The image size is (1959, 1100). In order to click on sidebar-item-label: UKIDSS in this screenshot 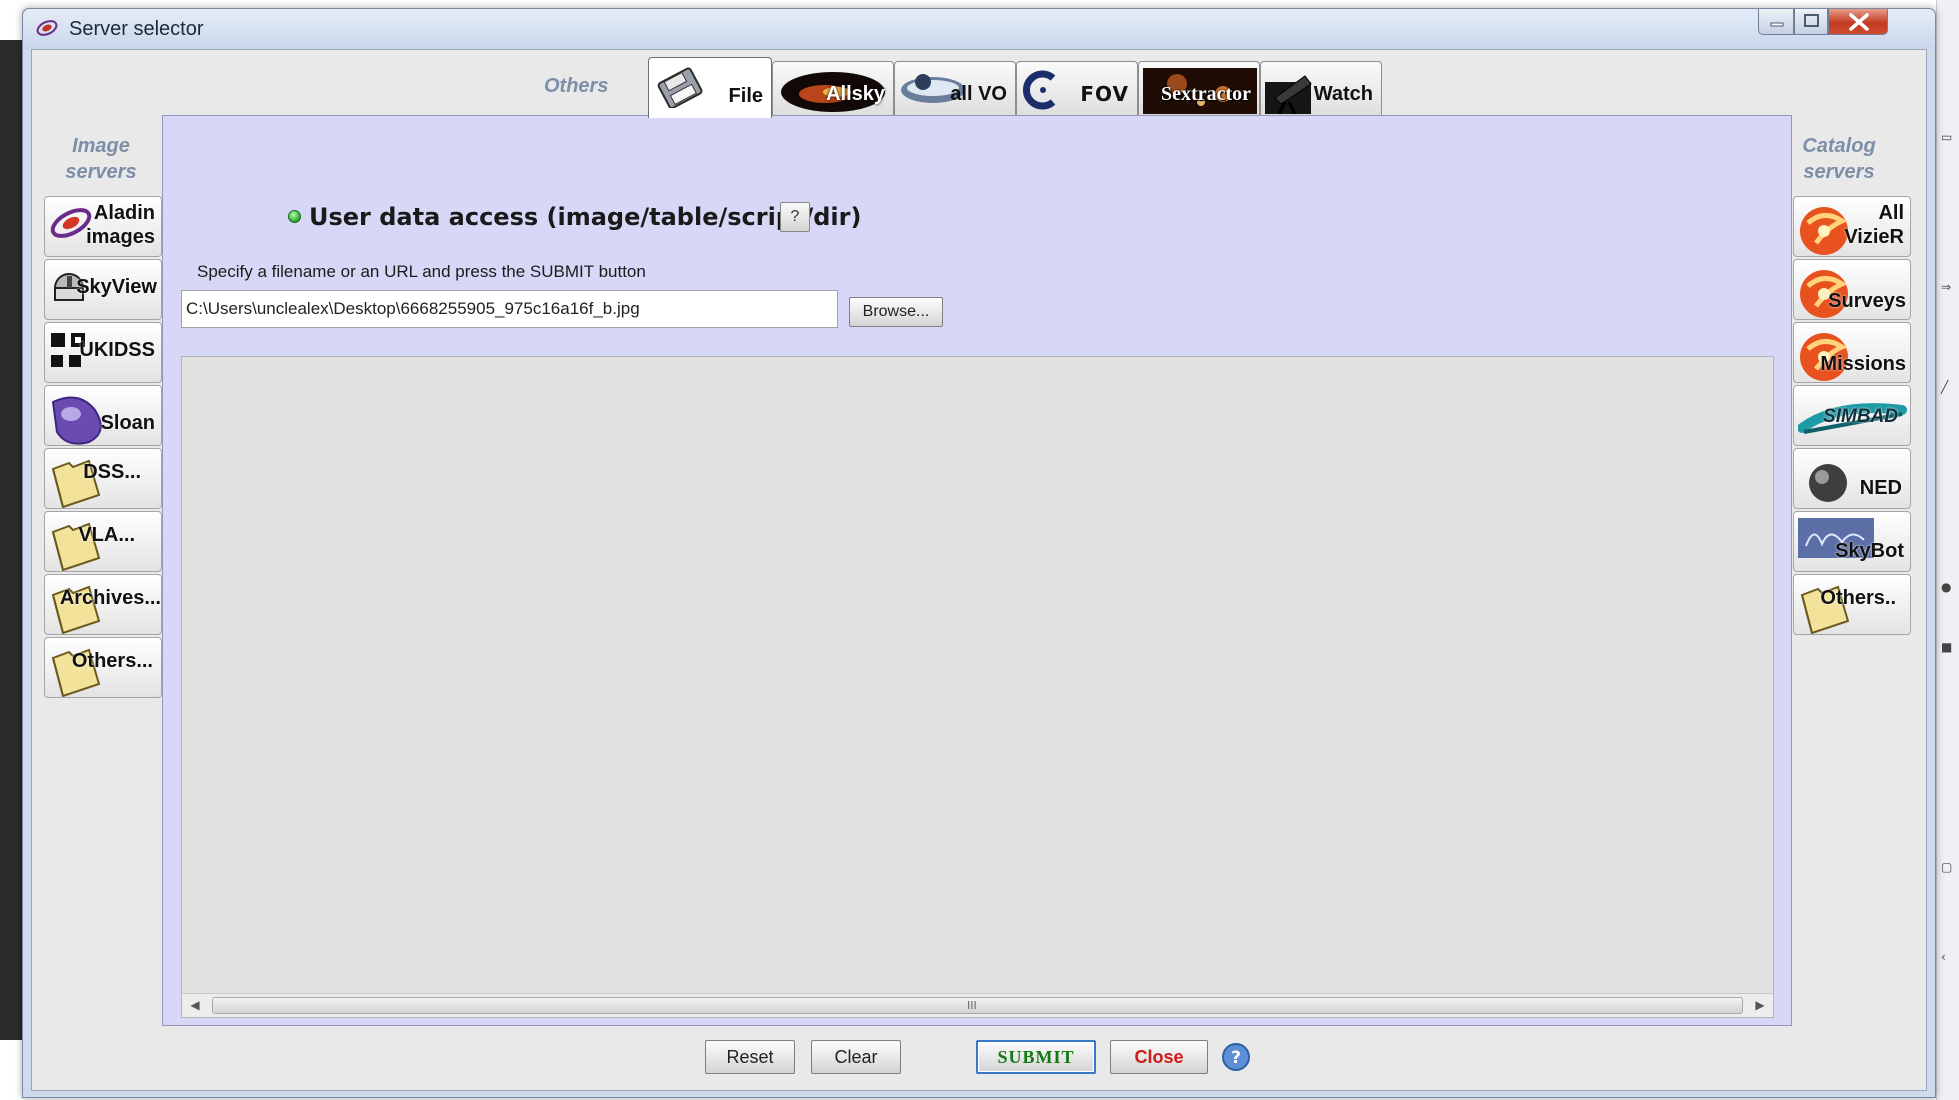, I will do `click(117, 350)`.